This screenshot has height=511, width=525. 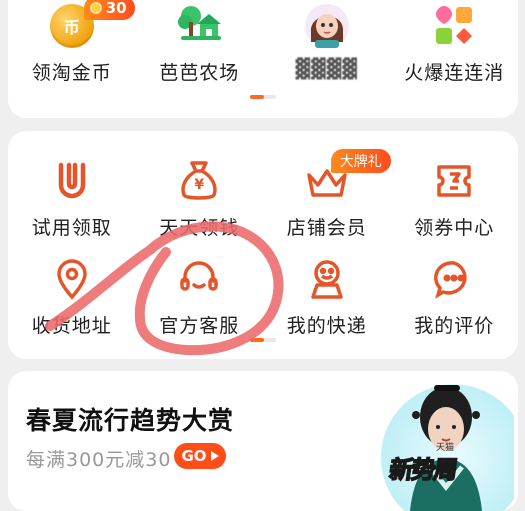 I want to click on service-label: 我的快递, so click(x=326, y=326).